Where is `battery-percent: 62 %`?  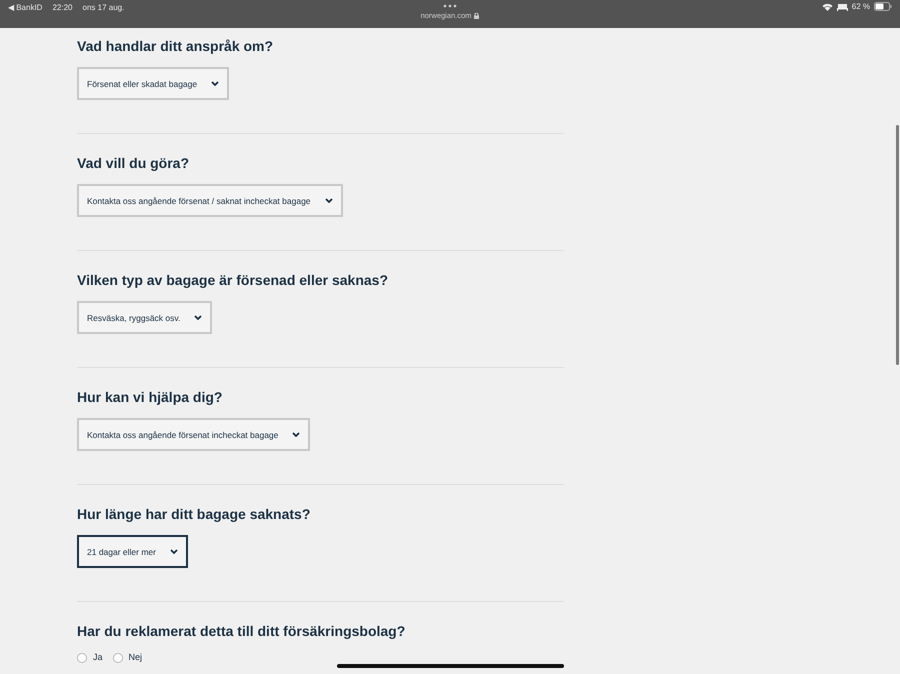 battery-percent: 62 % is located at coordinates (861, 6).